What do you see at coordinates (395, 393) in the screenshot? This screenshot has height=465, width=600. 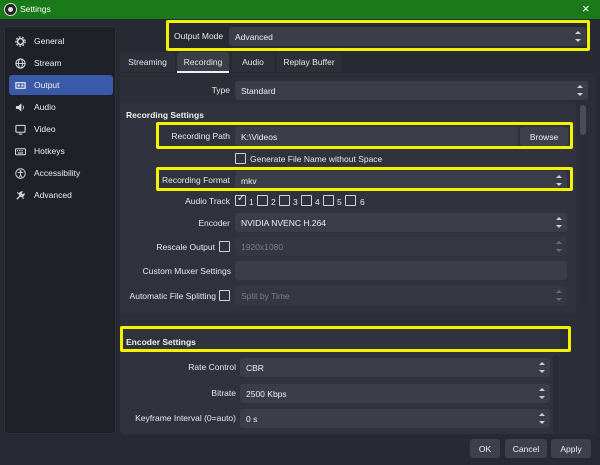 I see `bitrate-spinbox: 2500 Kbps` at bounding box center [395, 393].